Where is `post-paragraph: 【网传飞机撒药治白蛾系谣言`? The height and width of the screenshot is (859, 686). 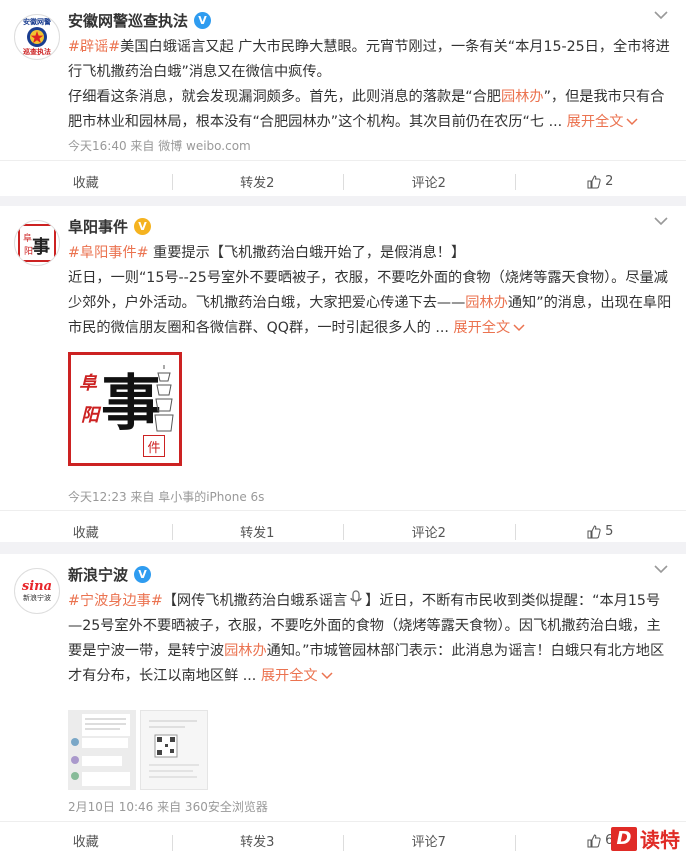 post-paragraph: 【网传飞机撒药治白蛾系谣言 is located at coordinates (255, 601).